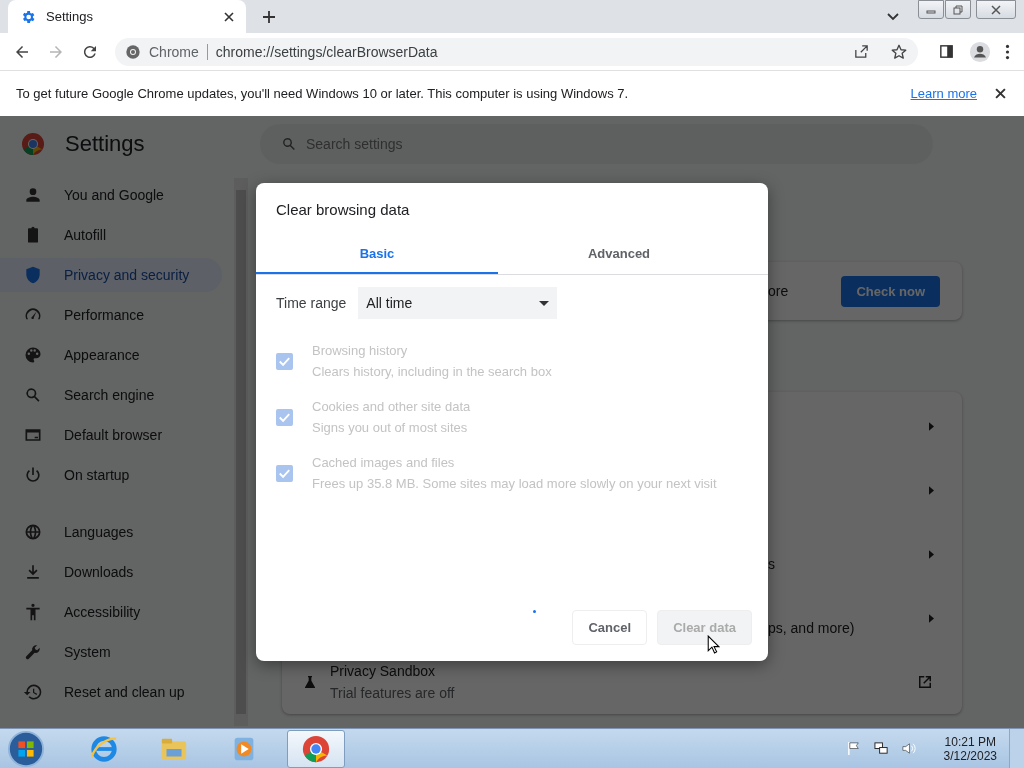 Image resolution: width=1024 pixels, height=768 pixels. What do you see at coordinates (343, 210) in the screenshot?
I see `dialog-title: Clear browsing data` at bounding box center [343, 210].